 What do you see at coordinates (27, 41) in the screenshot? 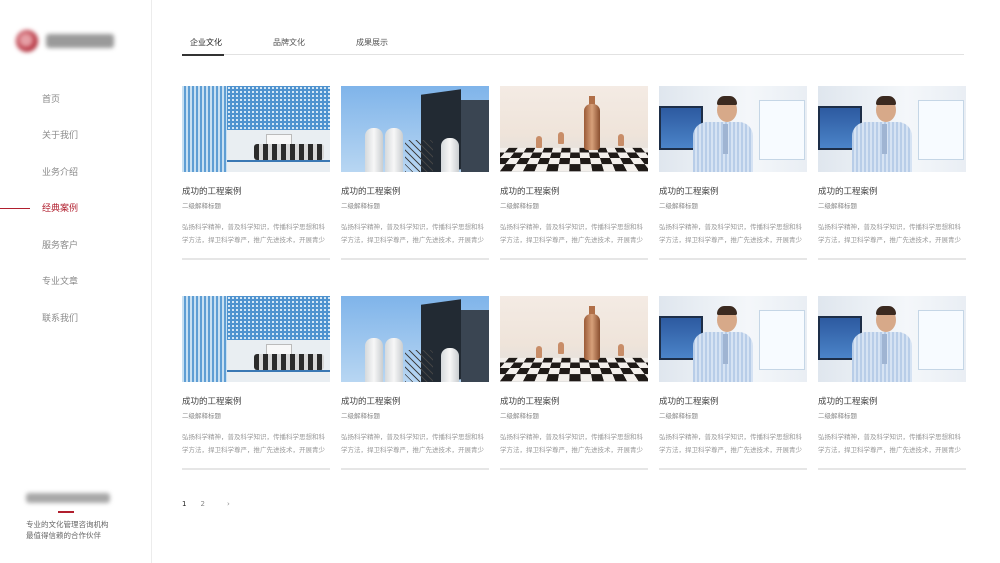
I see `logo-mark-icon` at bounding box center [27, 41].